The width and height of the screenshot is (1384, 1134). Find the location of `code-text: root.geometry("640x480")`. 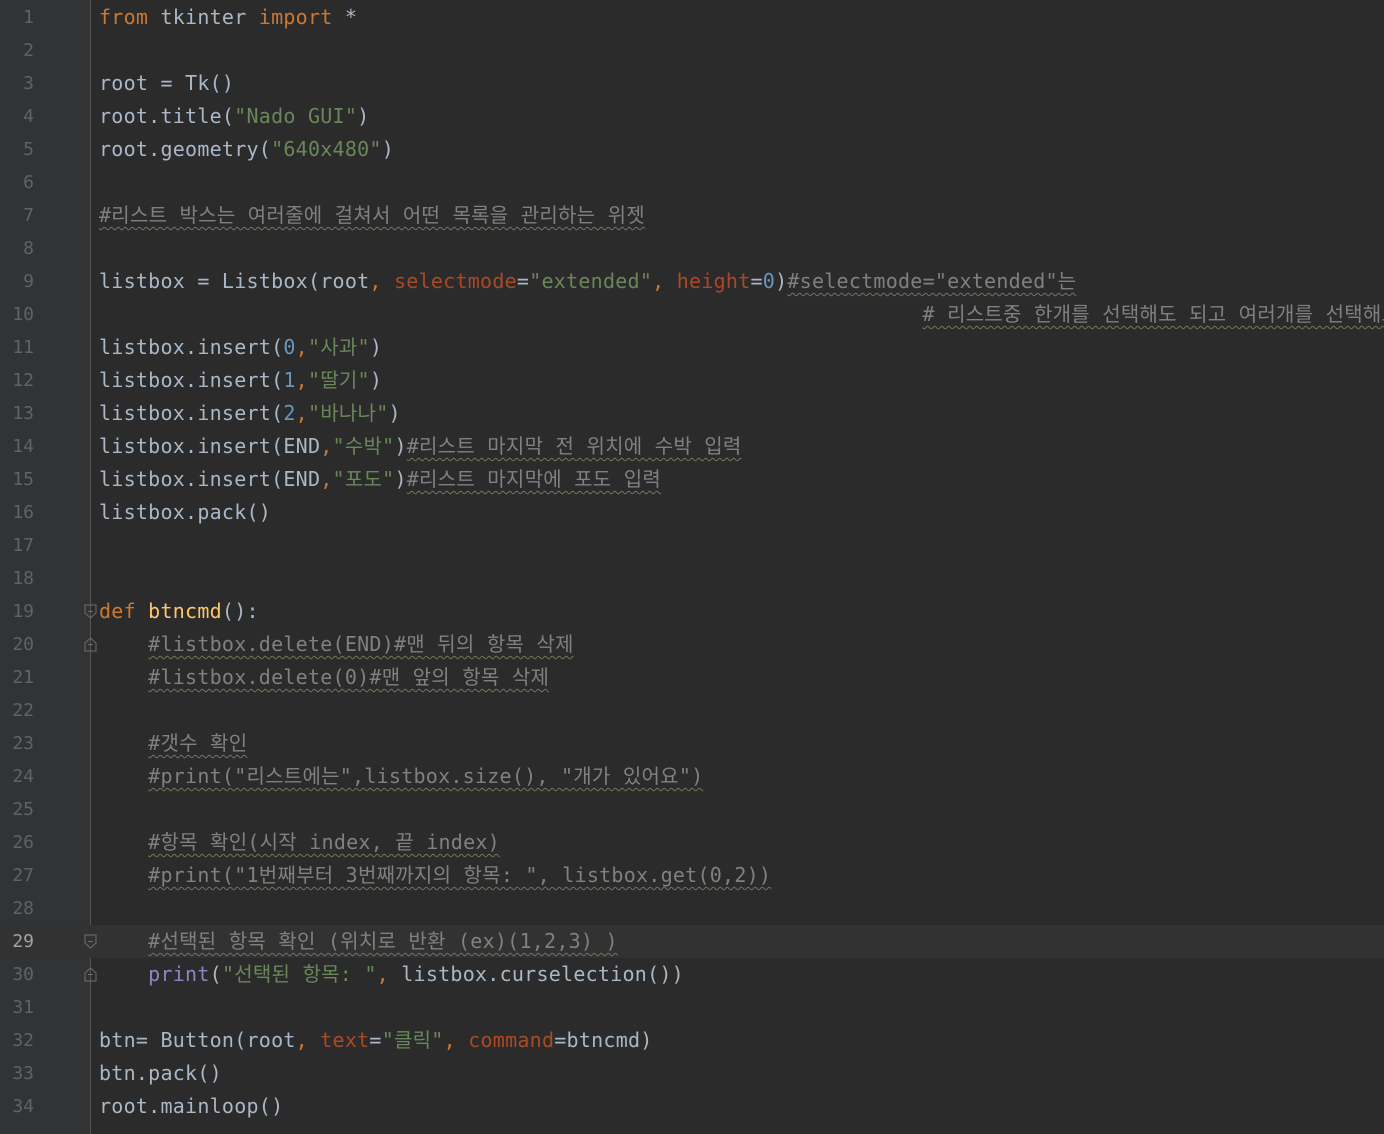

code-text: root.geometry("640x480") is located at coordinates (246, 149).